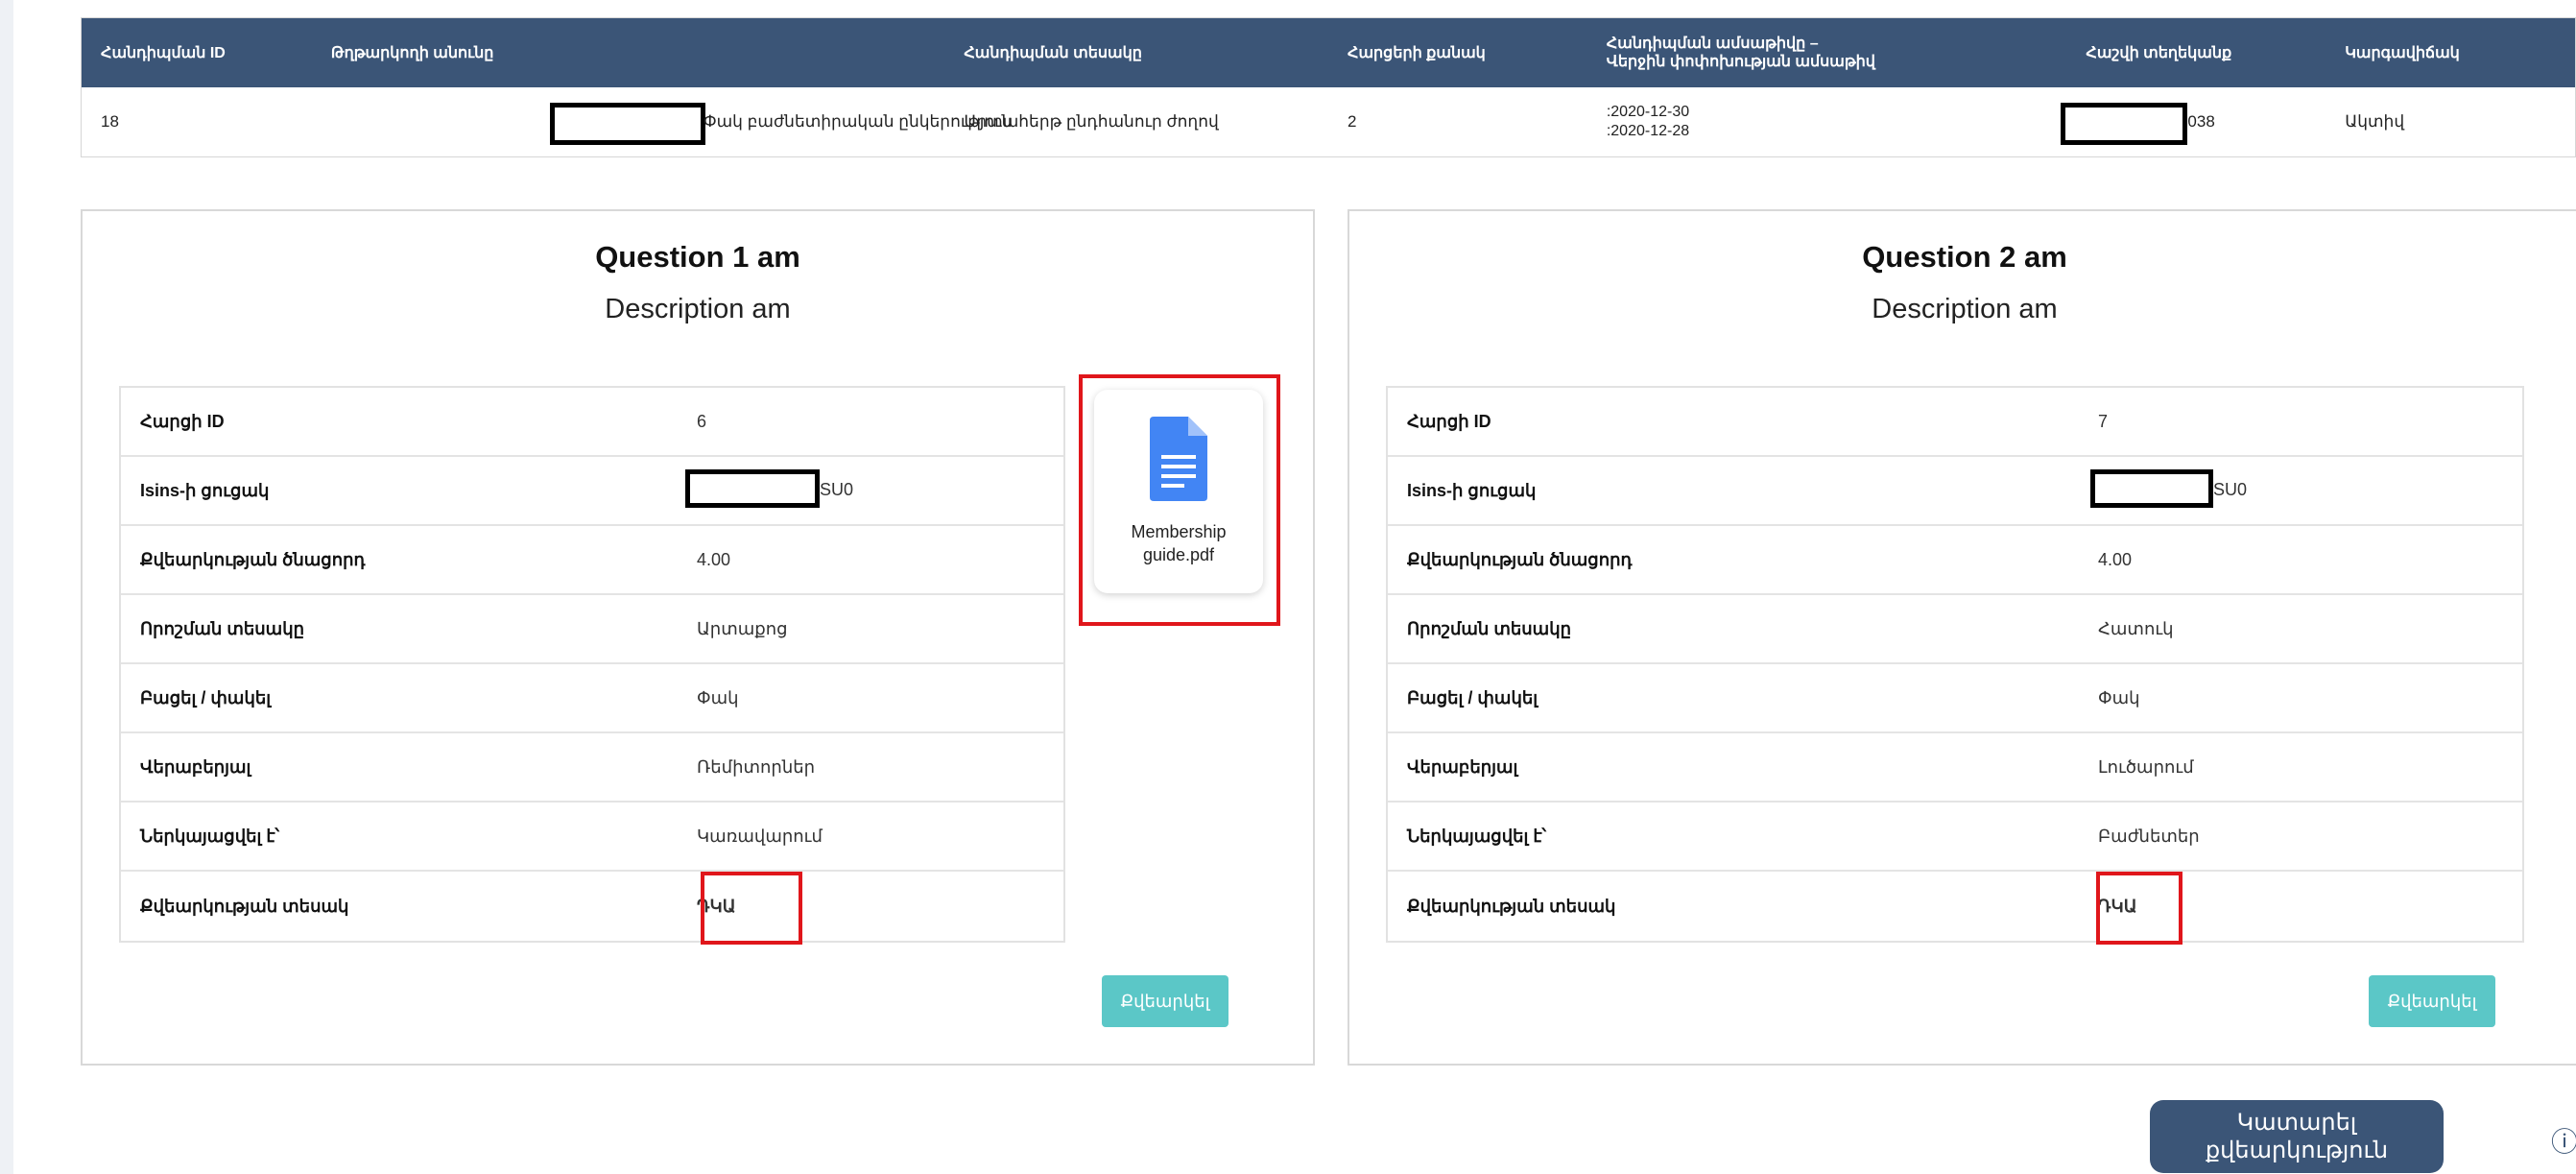 Image resolution: width=2576 pixels, height=1174 pixels. What do you see at coordinates (163, 52) in the screenshot?
I see `col-meeting-id: Հանդիպման ID` at bounding box center [163, 52].